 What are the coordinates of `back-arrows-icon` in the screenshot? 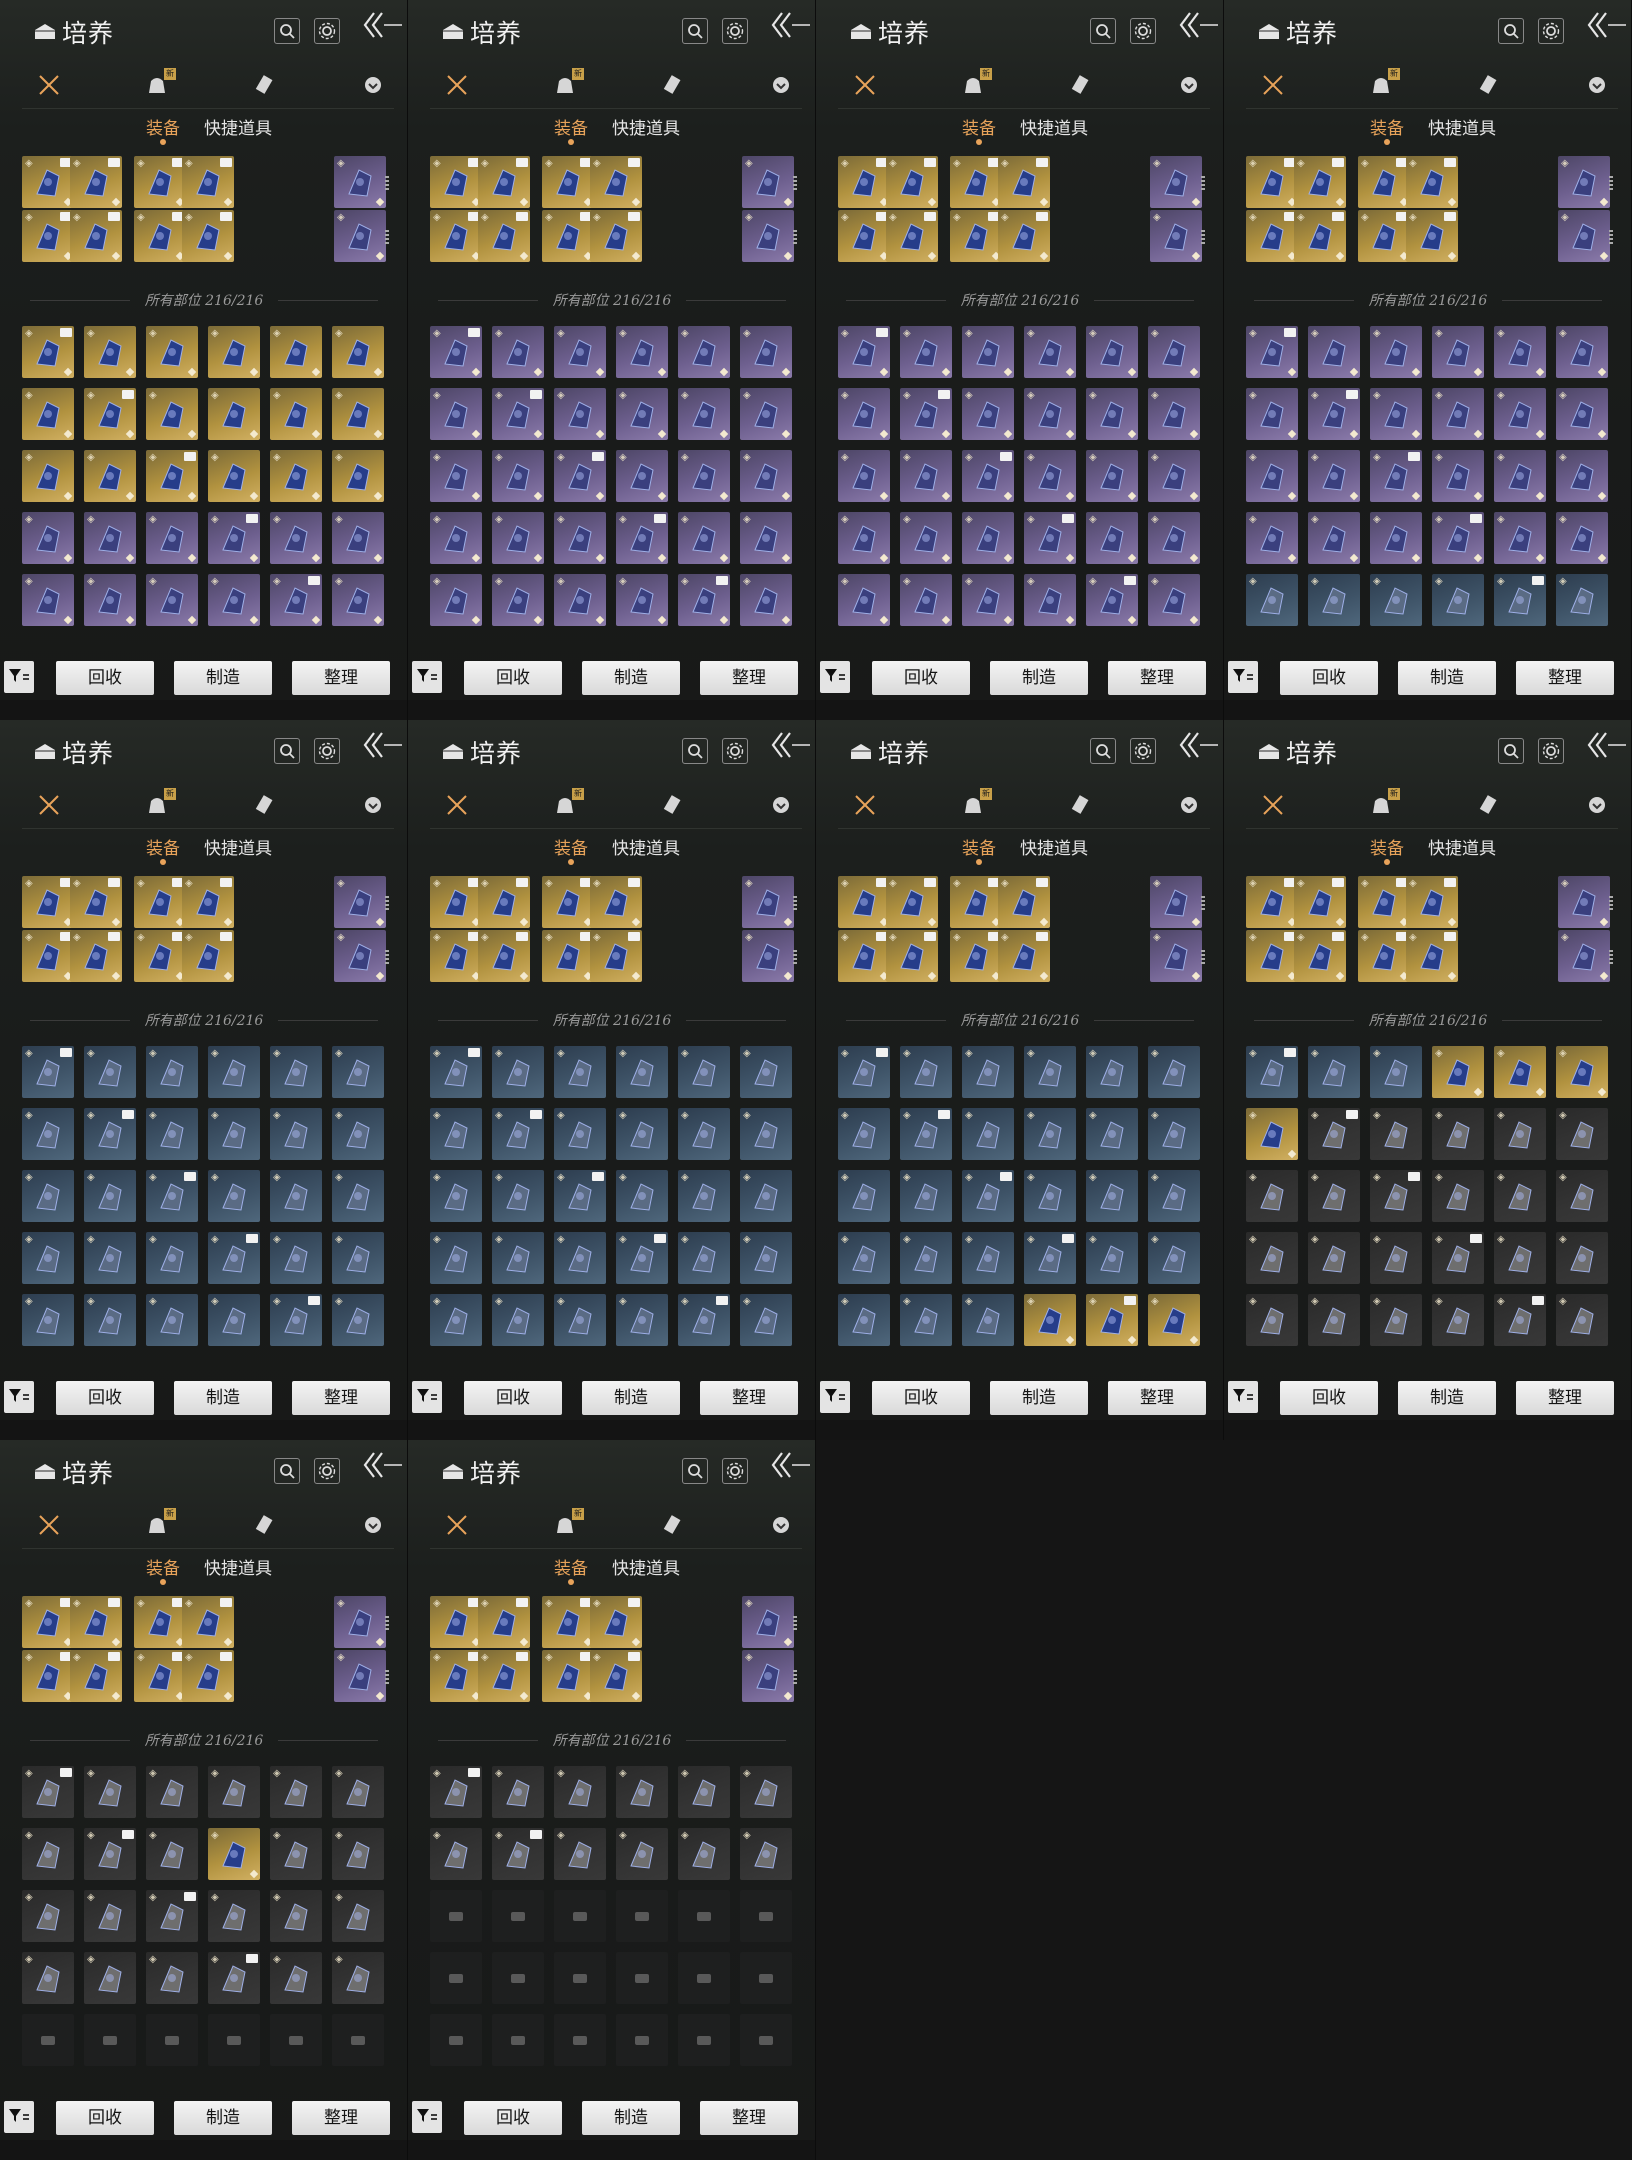 It's located at (1607, 745).